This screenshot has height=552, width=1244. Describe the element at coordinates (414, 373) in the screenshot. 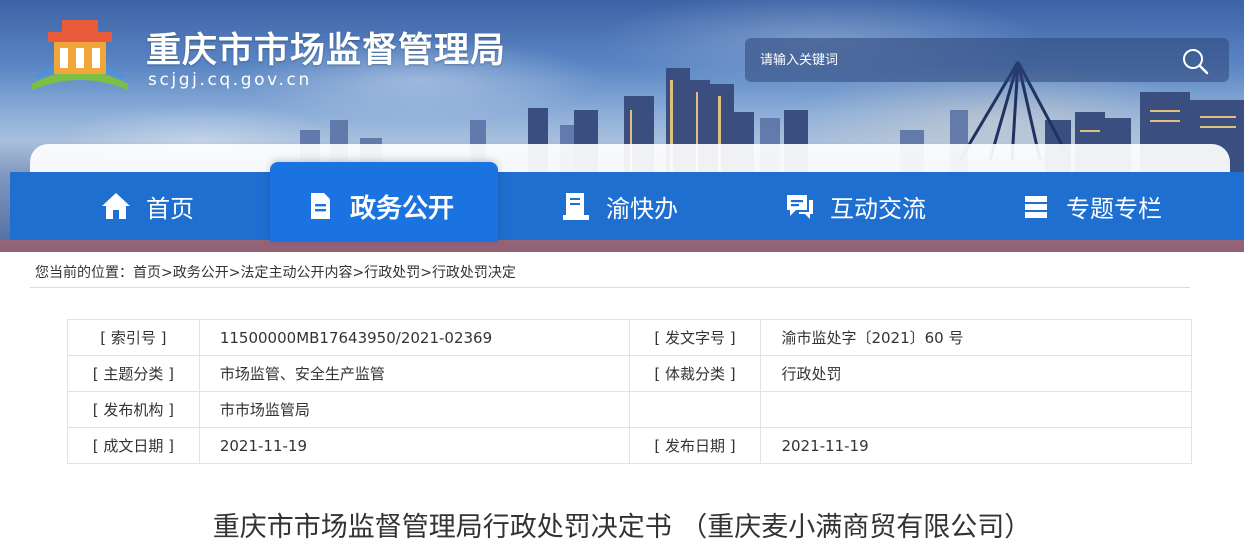

I see `topic-category-value: 市场监管、安全生产监管` at that location.